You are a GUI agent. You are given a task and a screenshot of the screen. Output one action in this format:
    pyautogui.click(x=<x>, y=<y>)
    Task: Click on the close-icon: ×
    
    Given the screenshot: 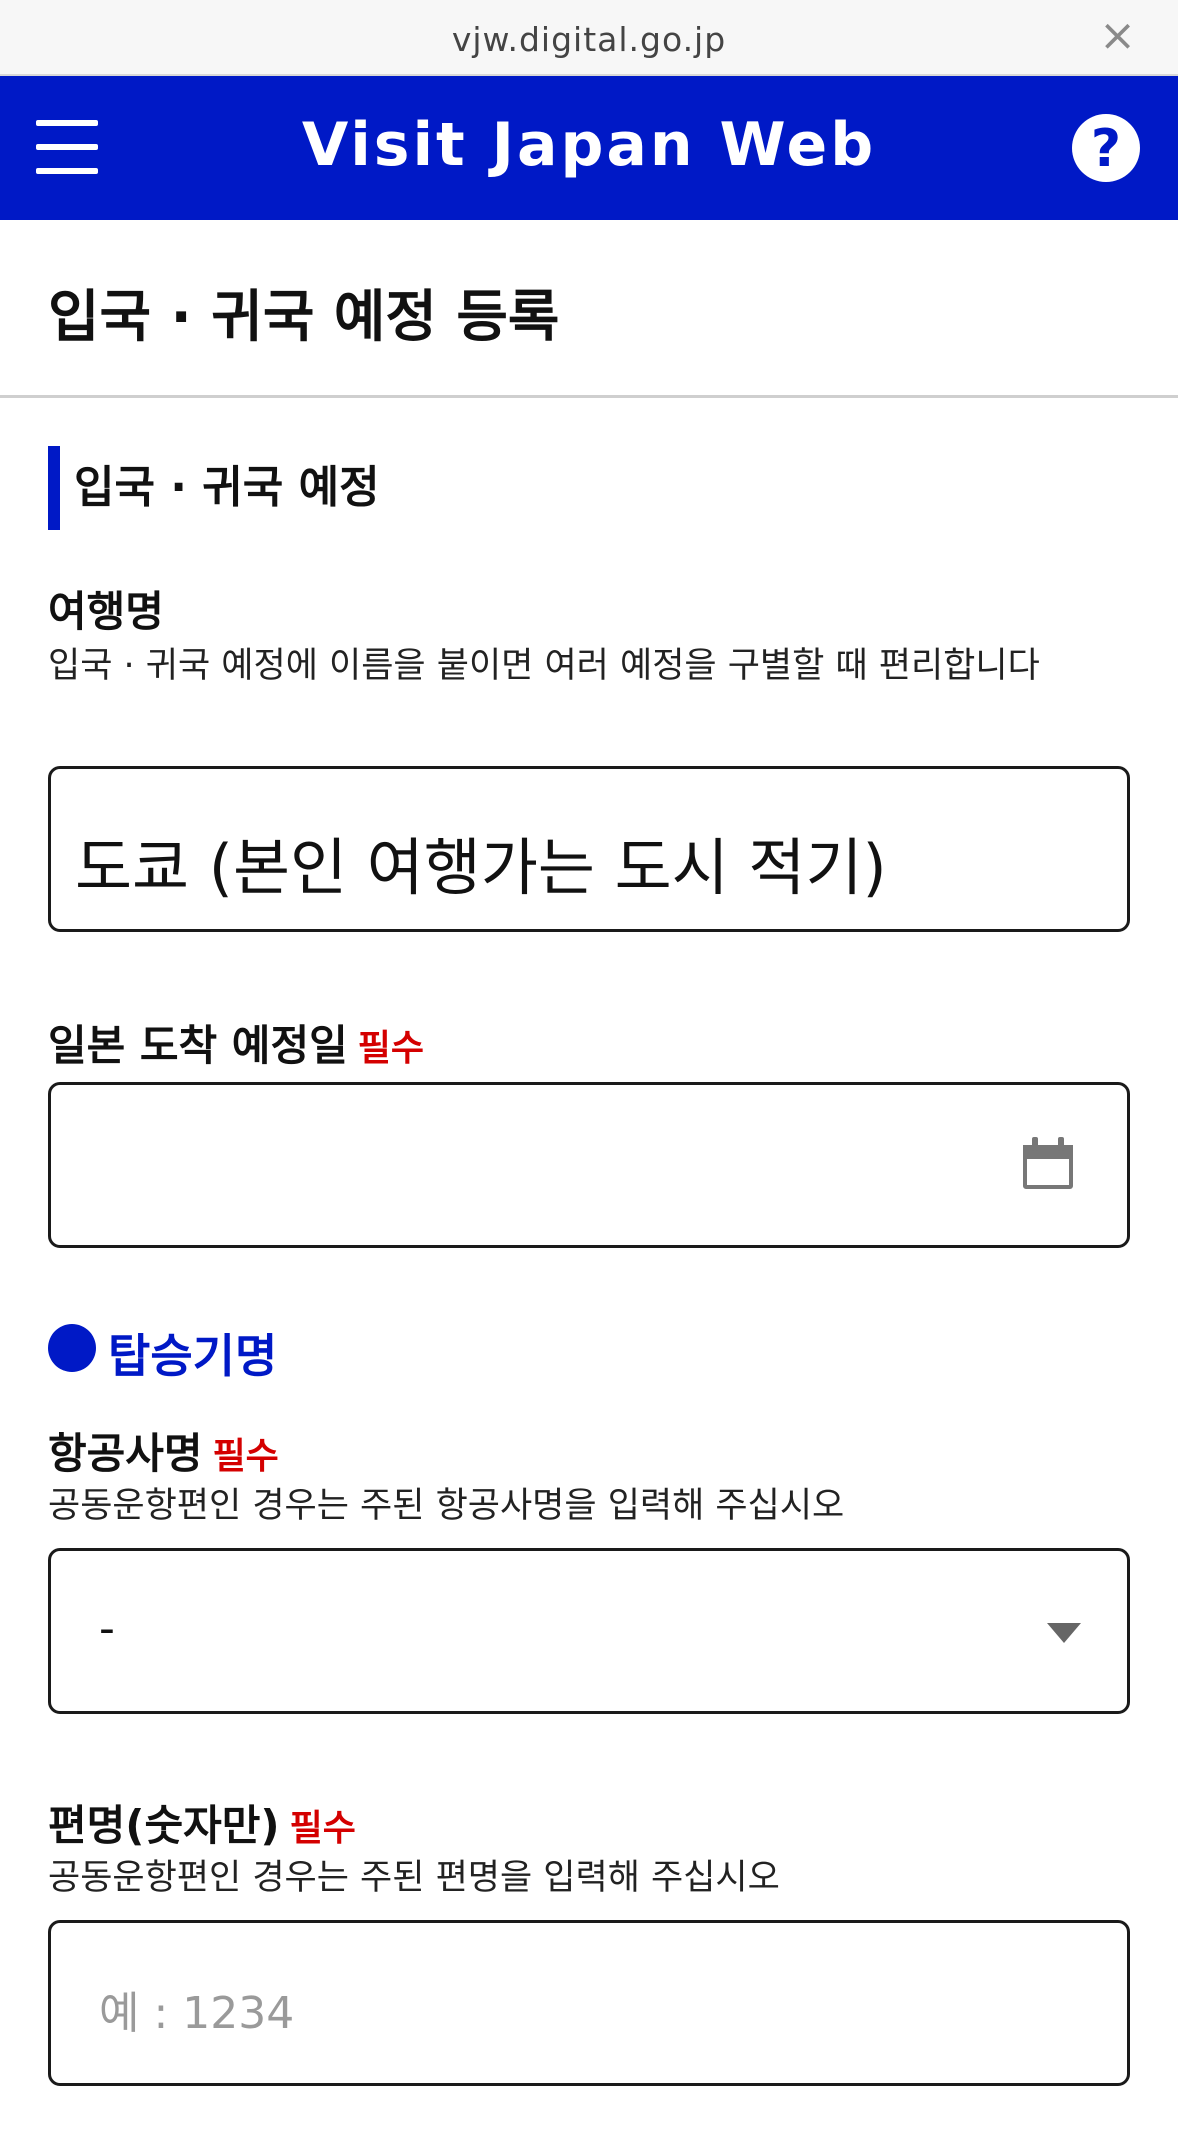 What is the action you would take?
    pyautogui.click(x=1117, y=36)
    